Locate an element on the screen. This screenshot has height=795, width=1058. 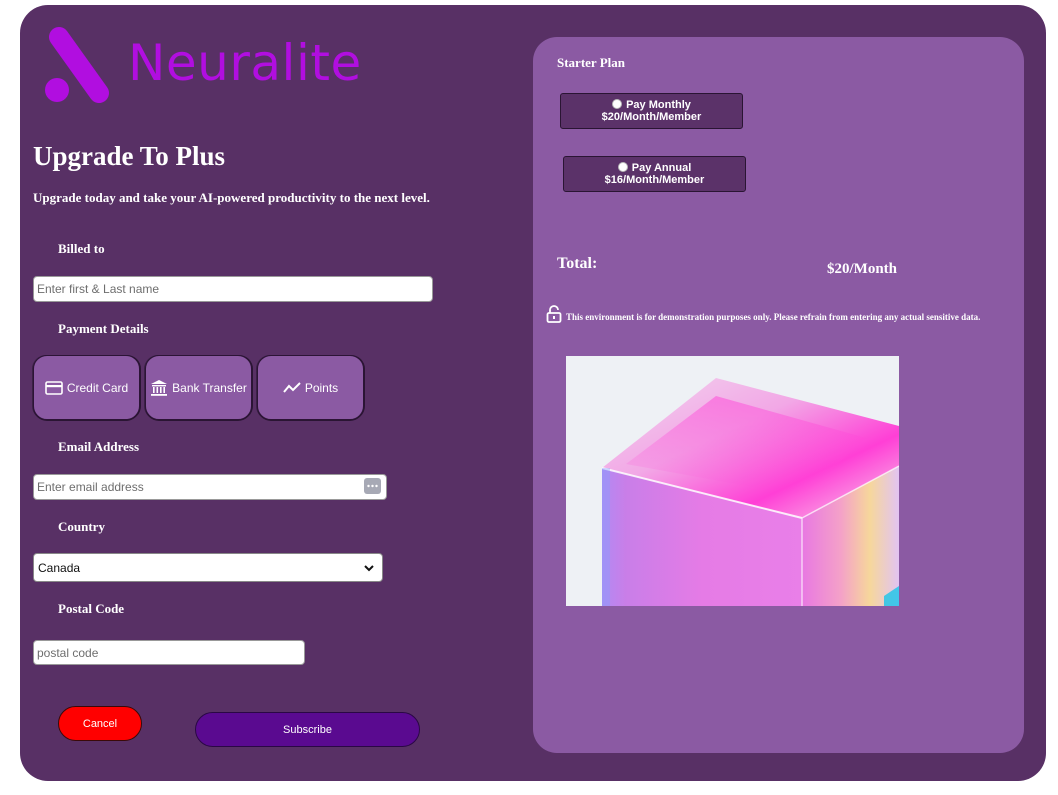
cancel-button: Cancel is located at coordinates (100, 723).